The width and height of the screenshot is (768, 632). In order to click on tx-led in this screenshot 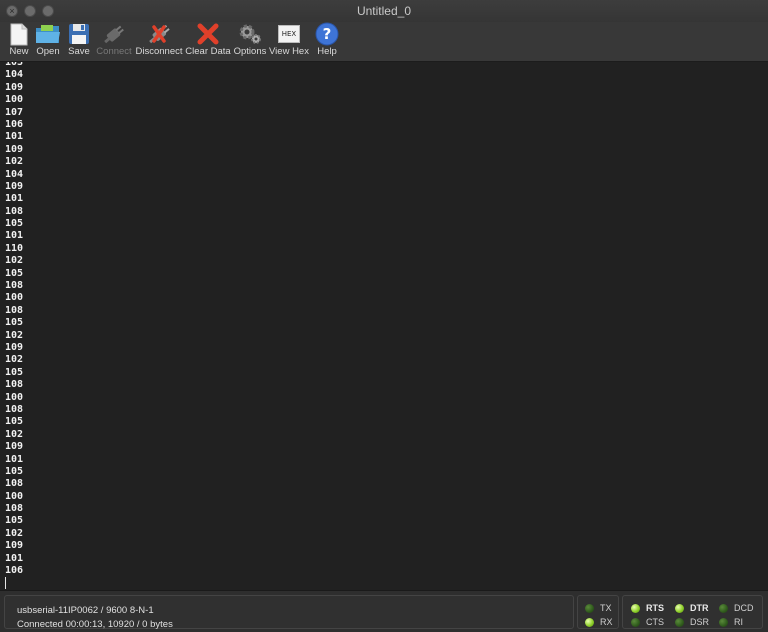, I will do `click(589, 608)`.